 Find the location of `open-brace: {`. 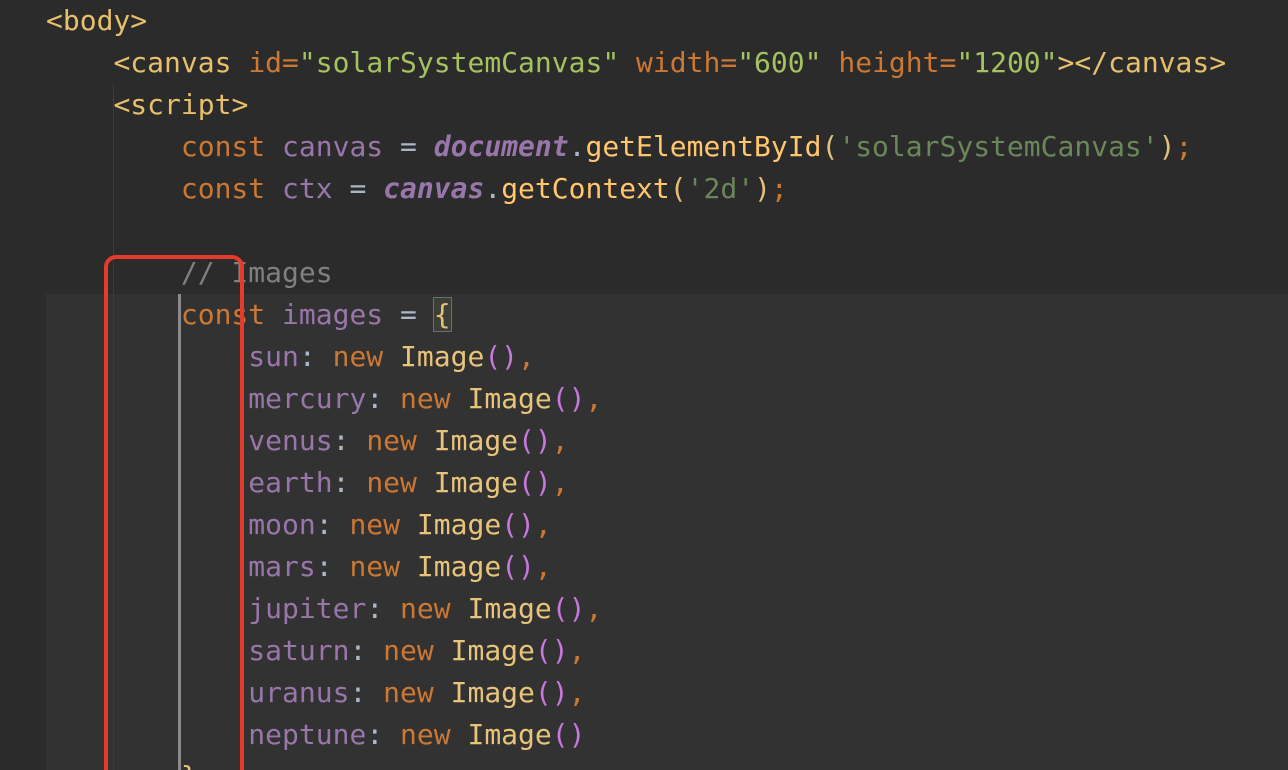

open-brace: { is located at coordinates (442, 314).